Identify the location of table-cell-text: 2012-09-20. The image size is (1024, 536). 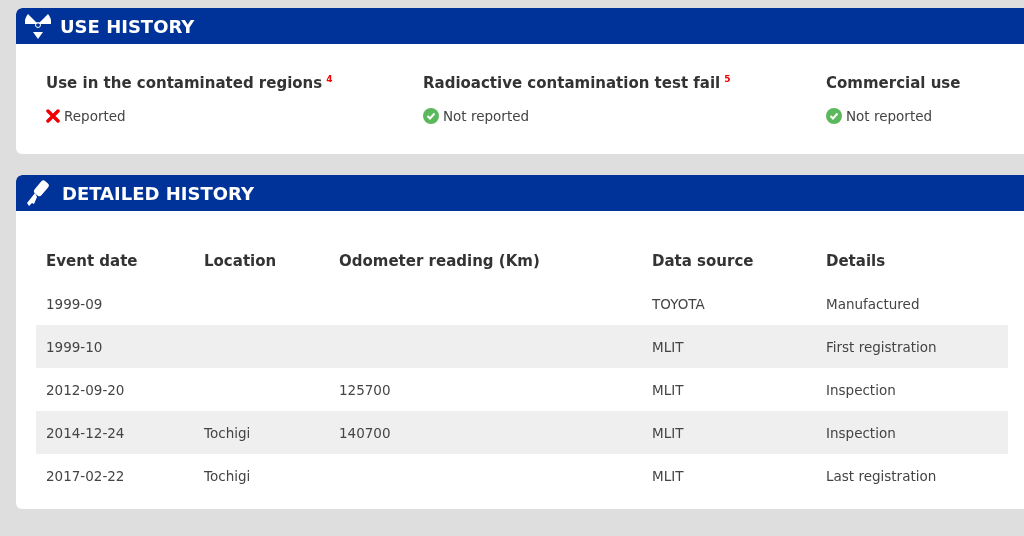
(86, 389).